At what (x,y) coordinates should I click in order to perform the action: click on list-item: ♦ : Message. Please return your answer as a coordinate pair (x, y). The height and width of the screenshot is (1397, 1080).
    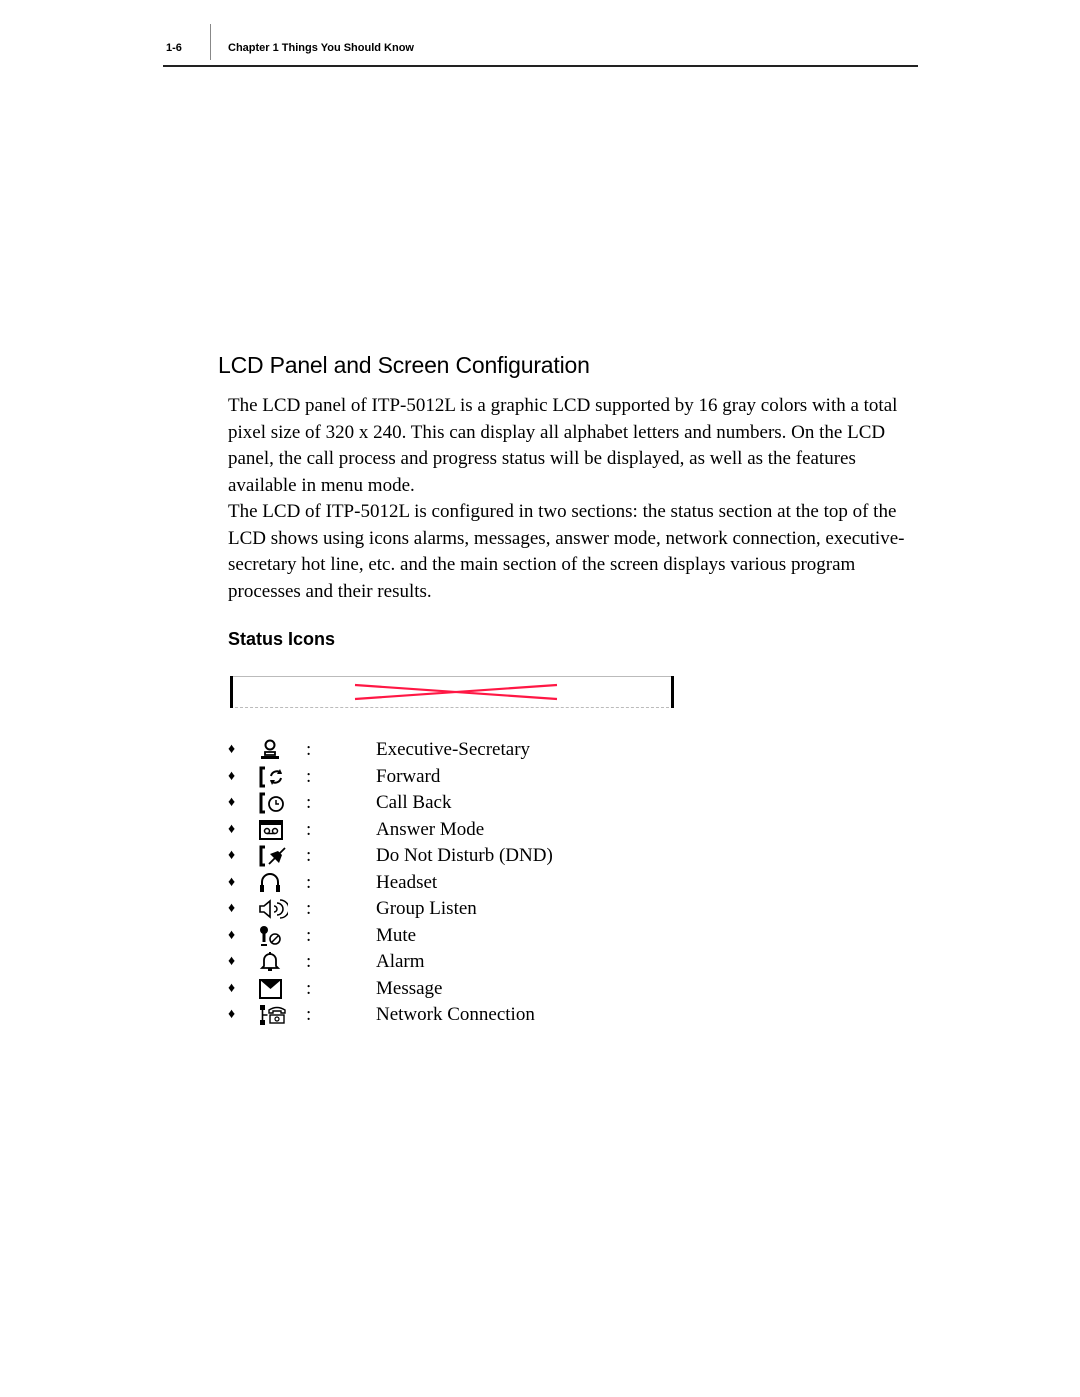
    Looking at the image, I should click on (390, 989).